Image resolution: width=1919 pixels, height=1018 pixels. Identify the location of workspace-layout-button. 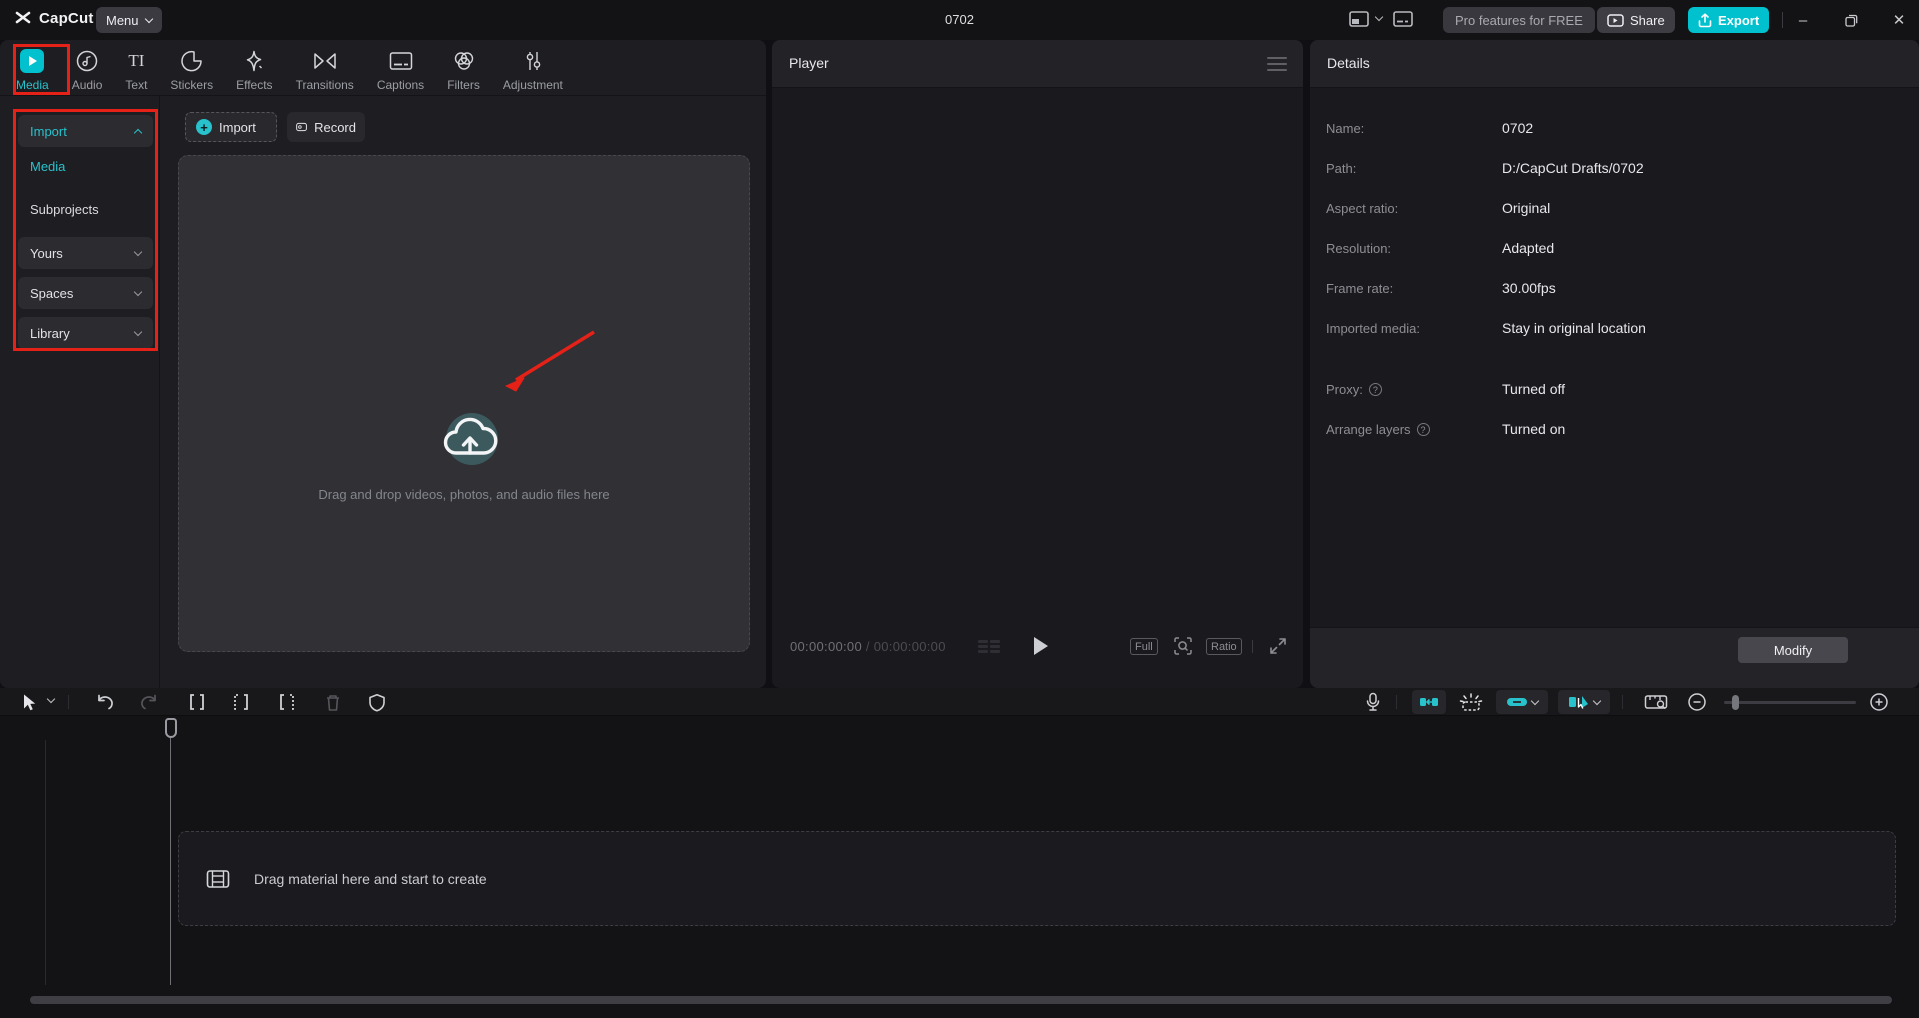
(1359, 19).